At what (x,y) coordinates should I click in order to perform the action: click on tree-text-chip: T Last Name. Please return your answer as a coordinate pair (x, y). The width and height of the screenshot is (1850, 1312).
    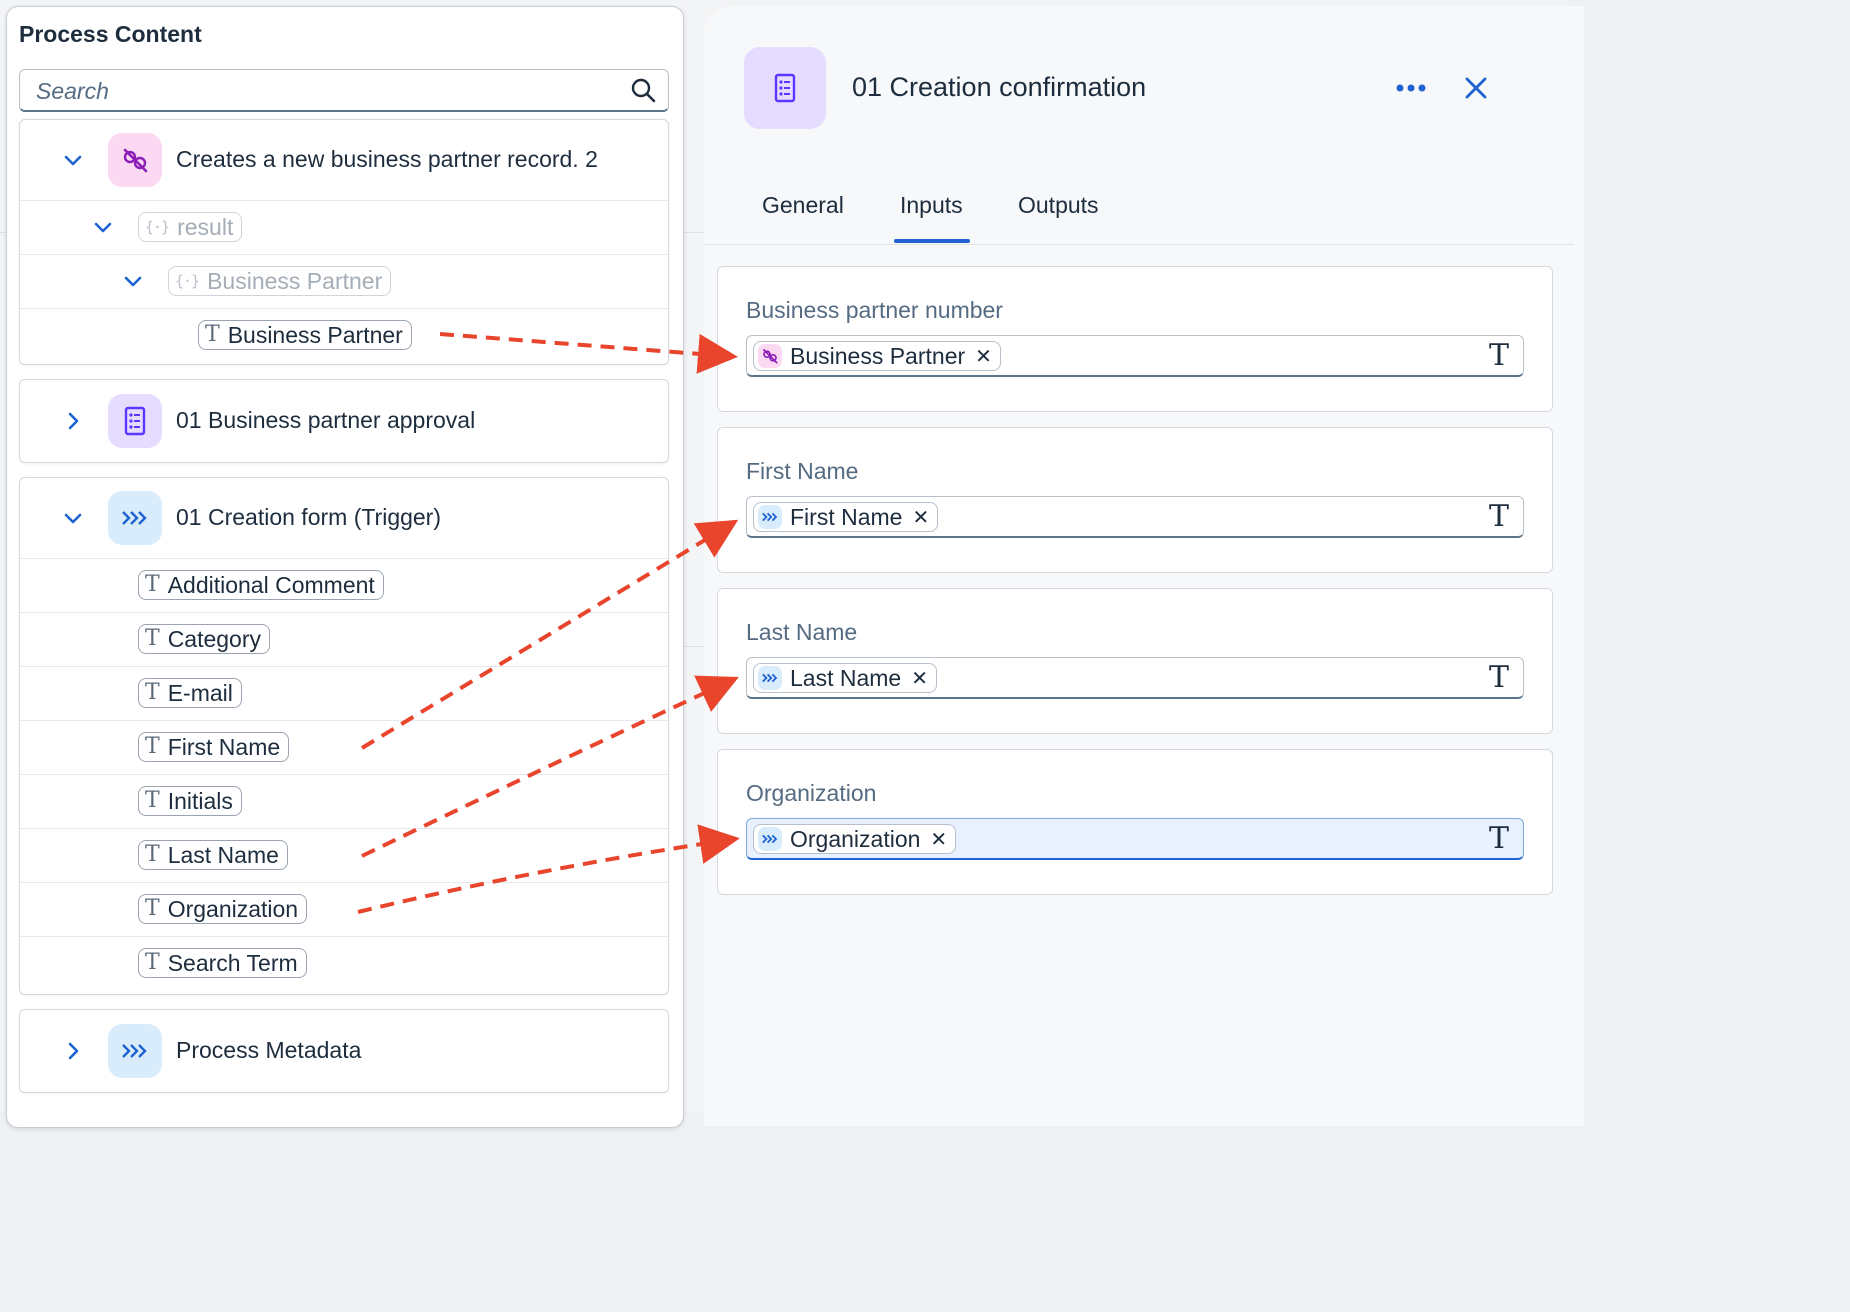
    Looking at the image, I should click on (213, 855).